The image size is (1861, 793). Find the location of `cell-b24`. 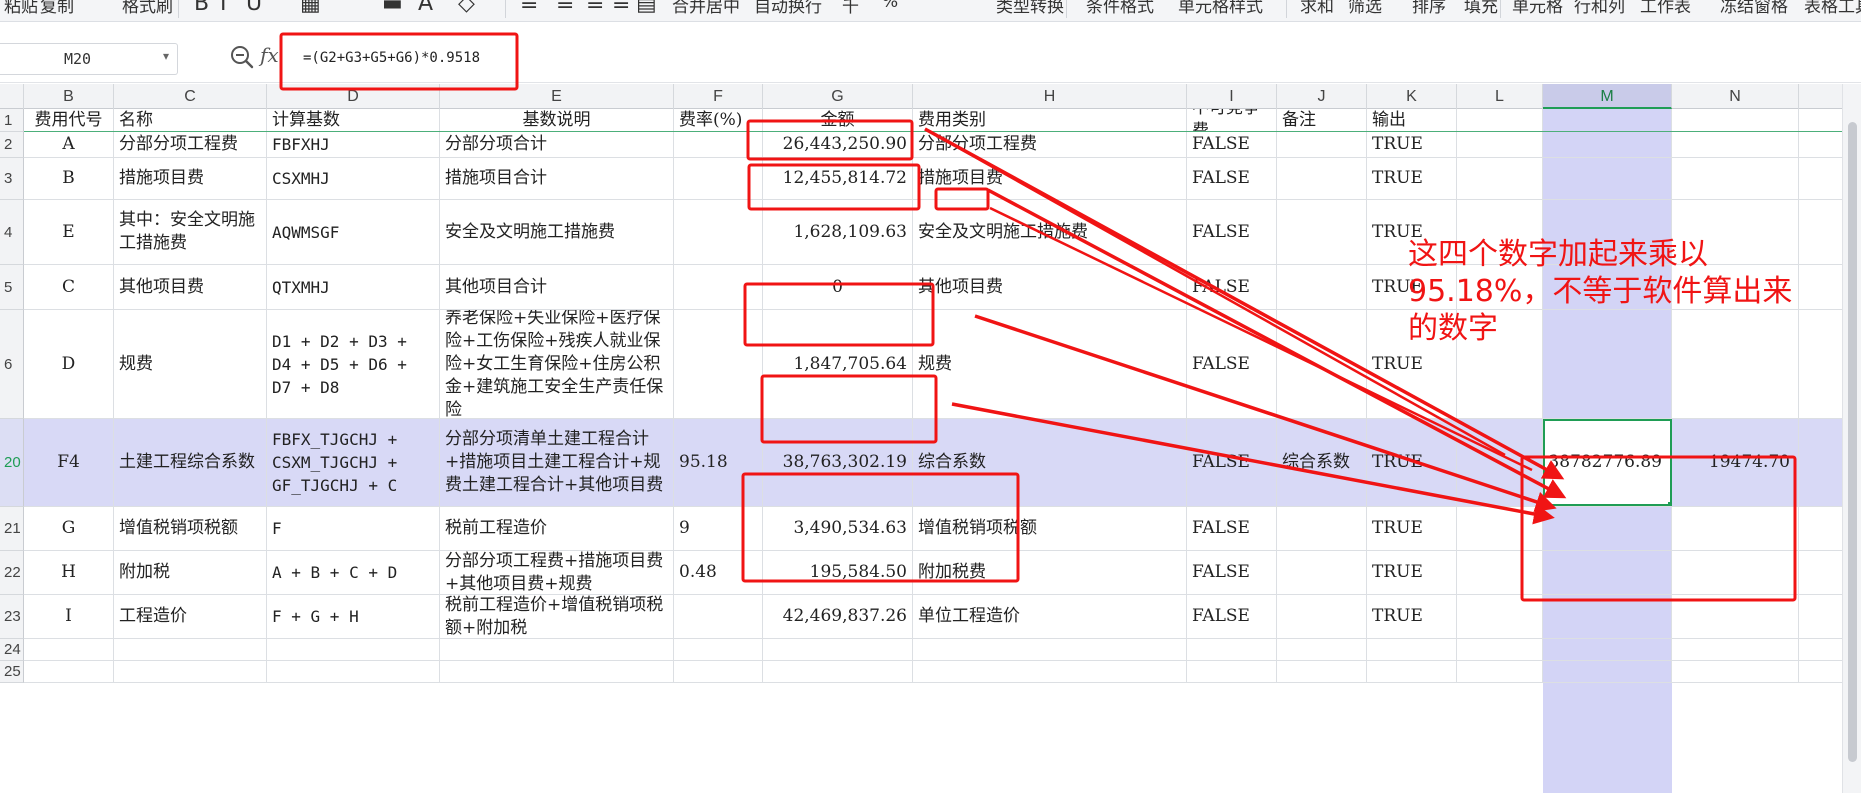

cell-b24 is located at coordinates (69, 649).